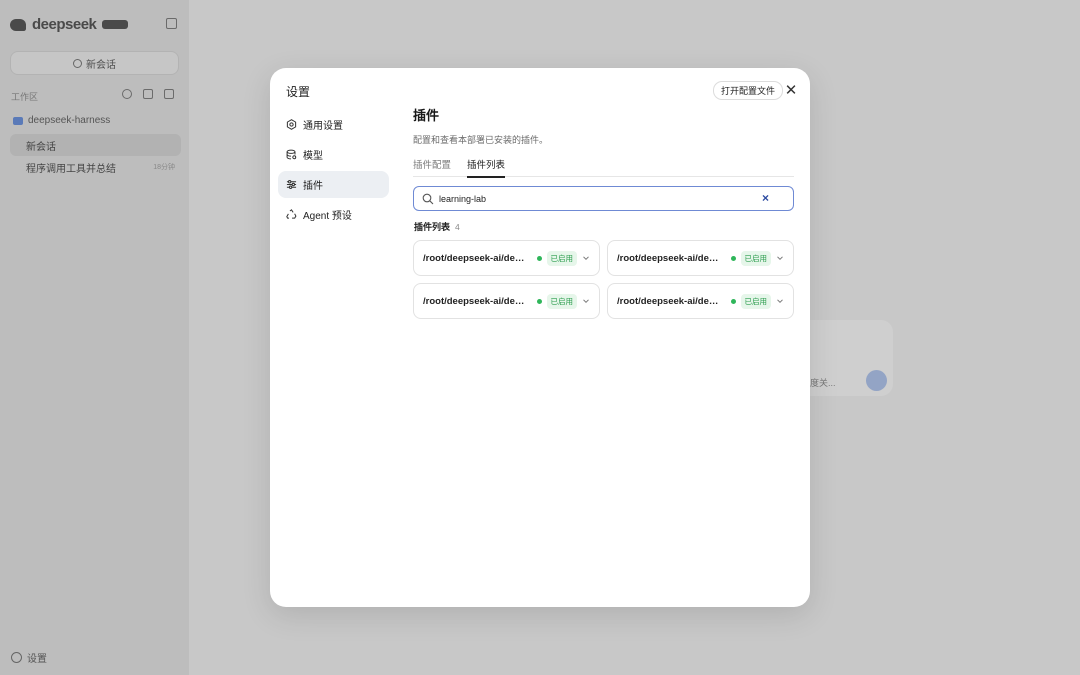 This screenshot has width=1080, height=675. Describe the element at coordinates (25, 97) in the screenshot. I see `workspace-label: 工作区` at that location.